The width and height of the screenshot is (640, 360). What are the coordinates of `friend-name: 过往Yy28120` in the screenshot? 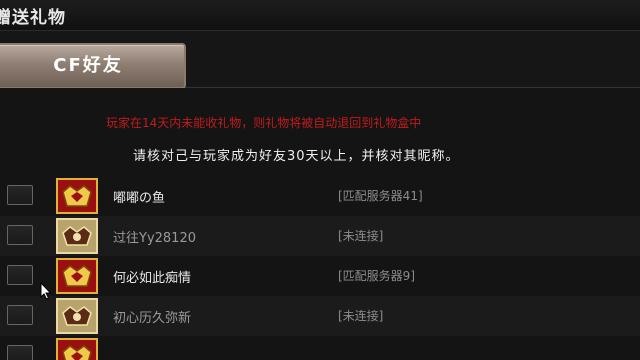 It's located at (154, 238).